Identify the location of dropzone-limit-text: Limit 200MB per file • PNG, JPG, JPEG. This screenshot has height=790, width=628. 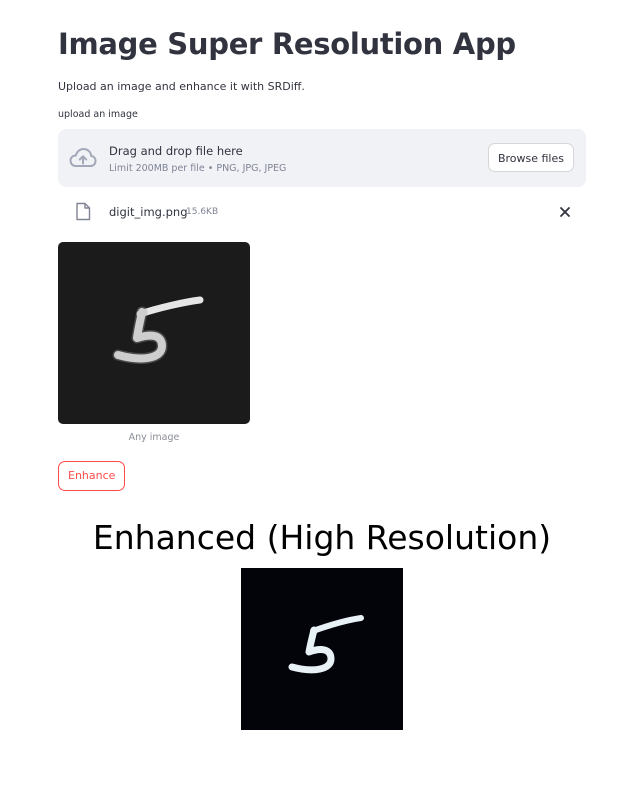
(198, 168).